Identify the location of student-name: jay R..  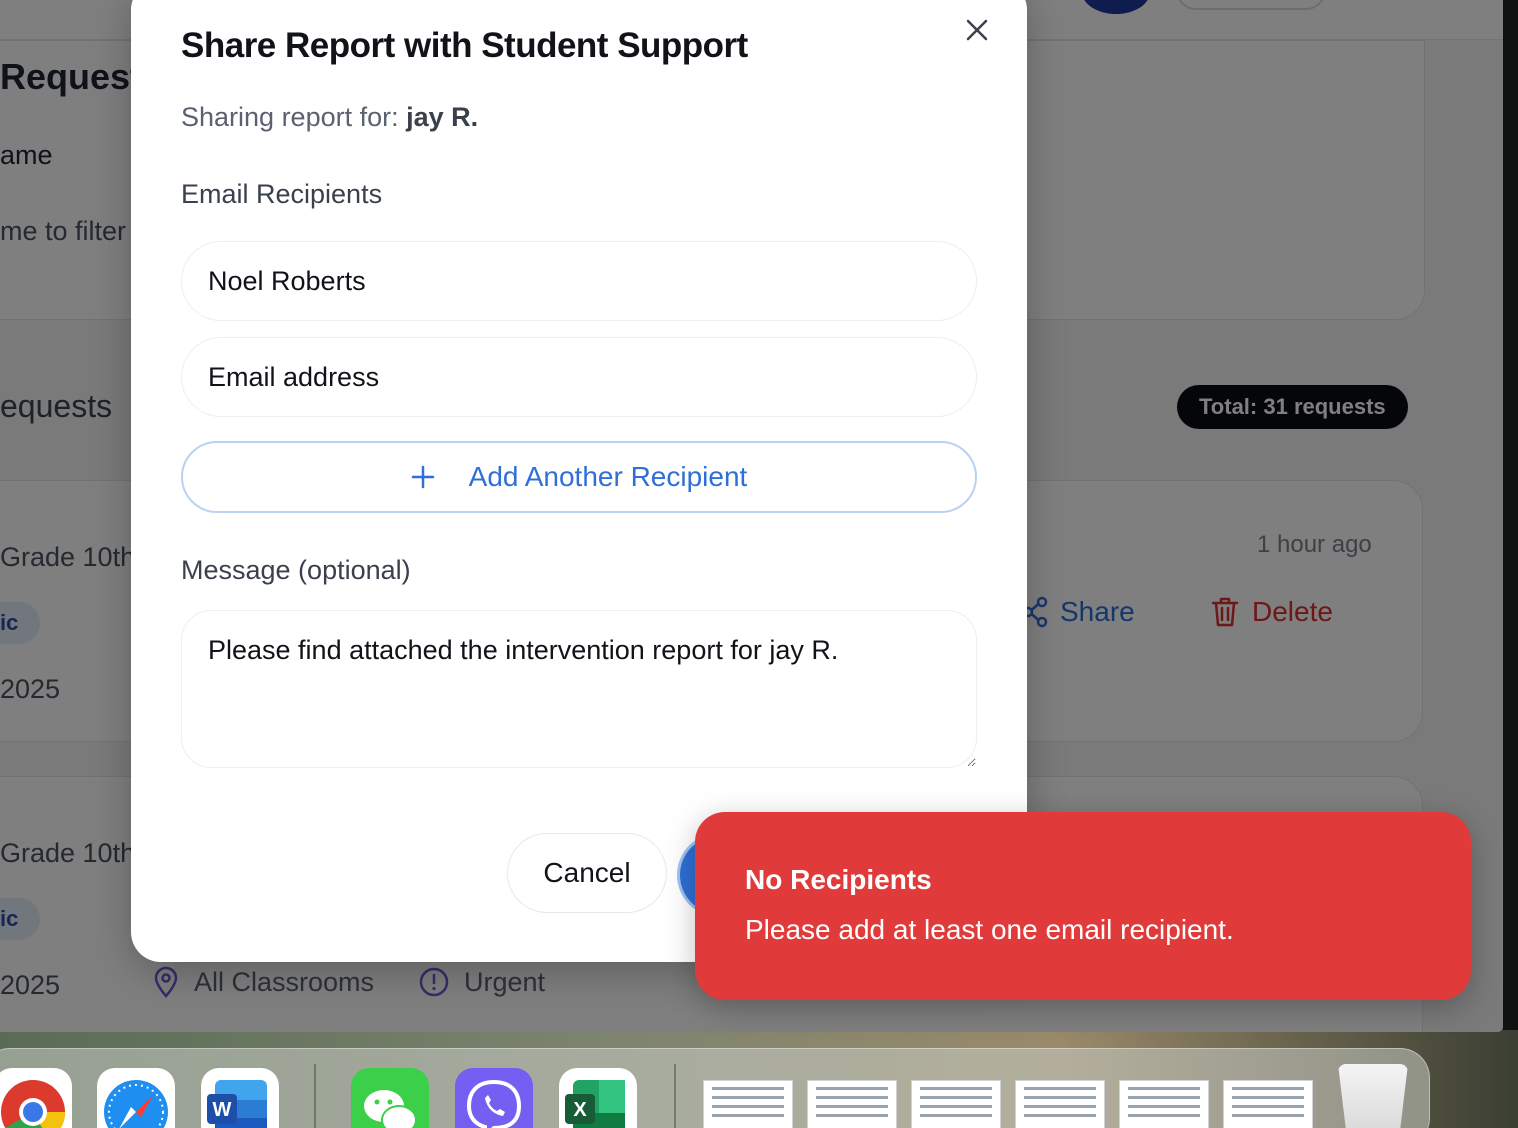
(442, 117).